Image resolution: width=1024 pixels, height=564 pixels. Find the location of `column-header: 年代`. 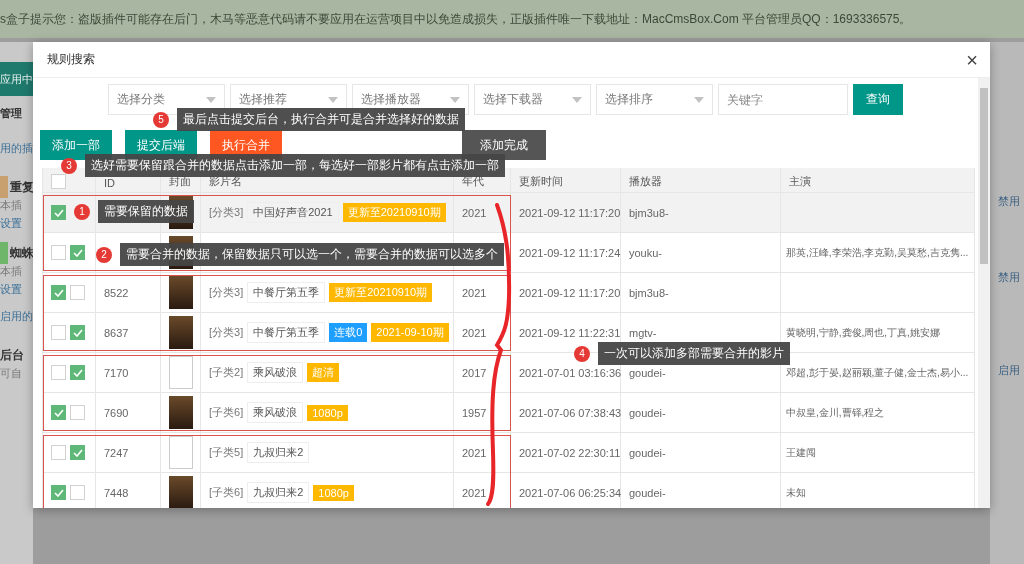

column-header: 年代 is located at coordinates (473, 181).